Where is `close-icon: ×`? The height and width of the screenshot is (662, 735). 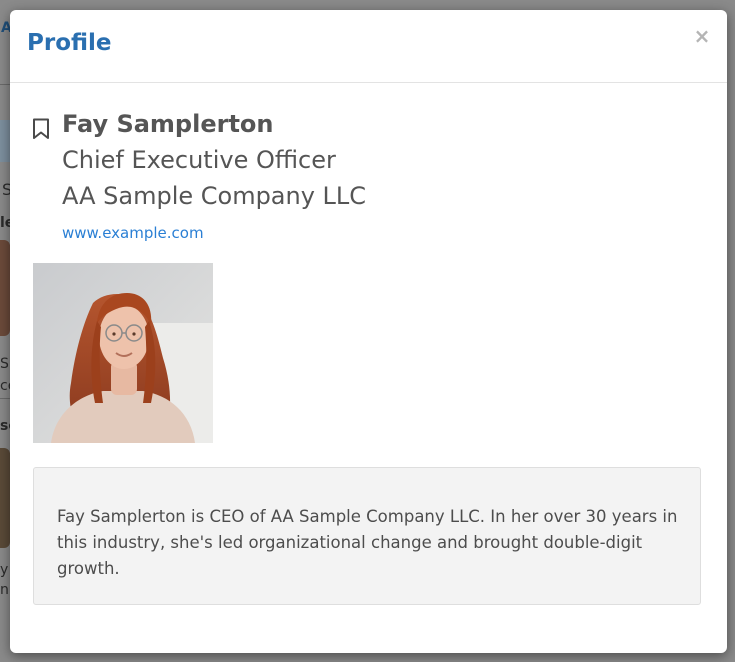
close-icon: × is located at coordinates (702, 36).